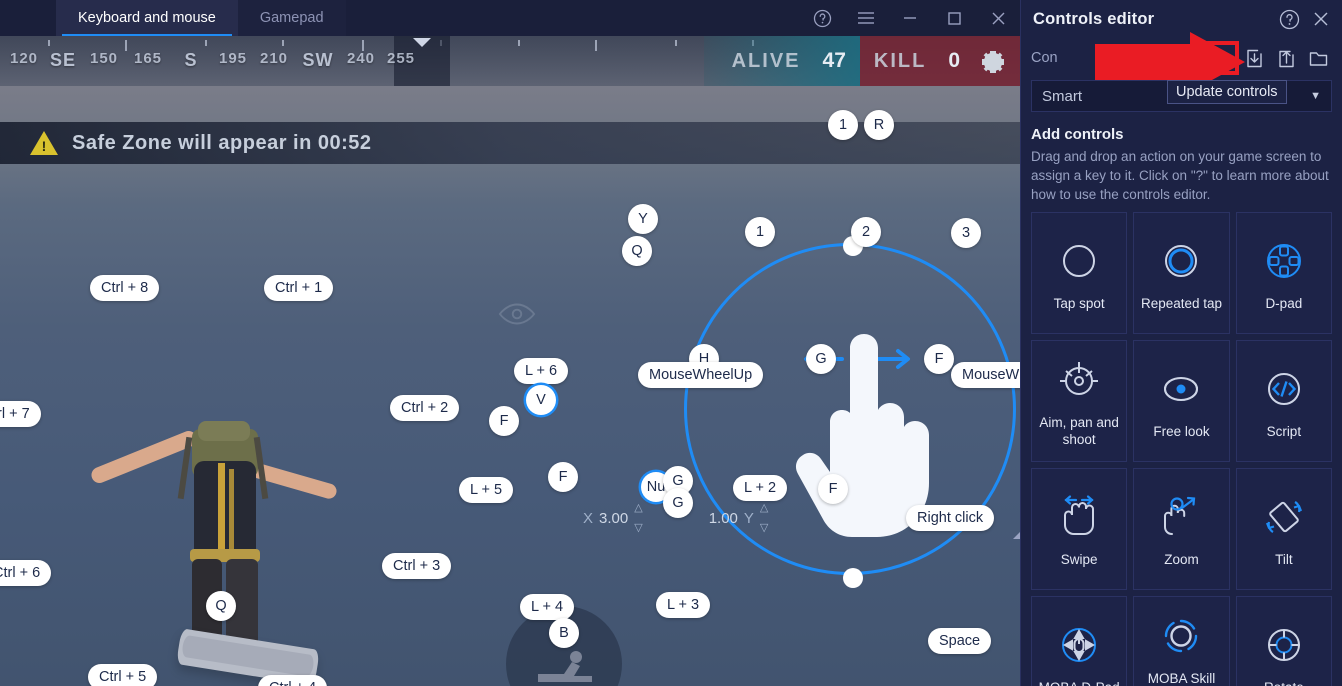 The height and width of the screenshot is (686, 1342). I want to click on key-binding-label: Space, so click(960, 641).